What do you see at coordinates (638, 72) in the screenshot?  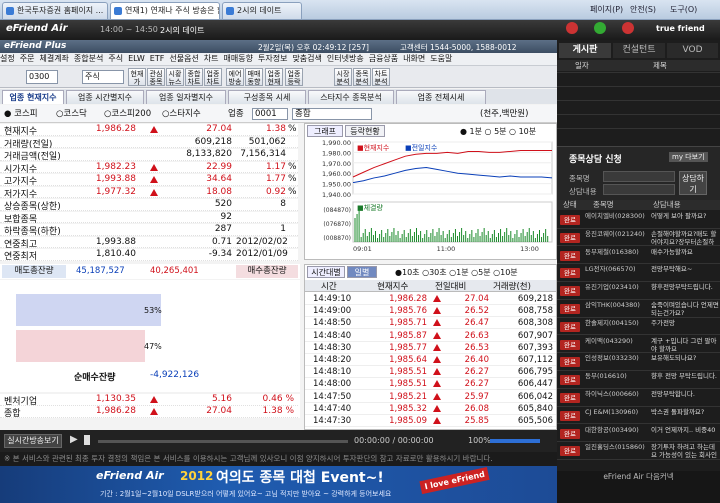 I see `board-row: 12.02.01 [공지] 2/1 이벤트 당첨자..` at bounding box center [638, 72].